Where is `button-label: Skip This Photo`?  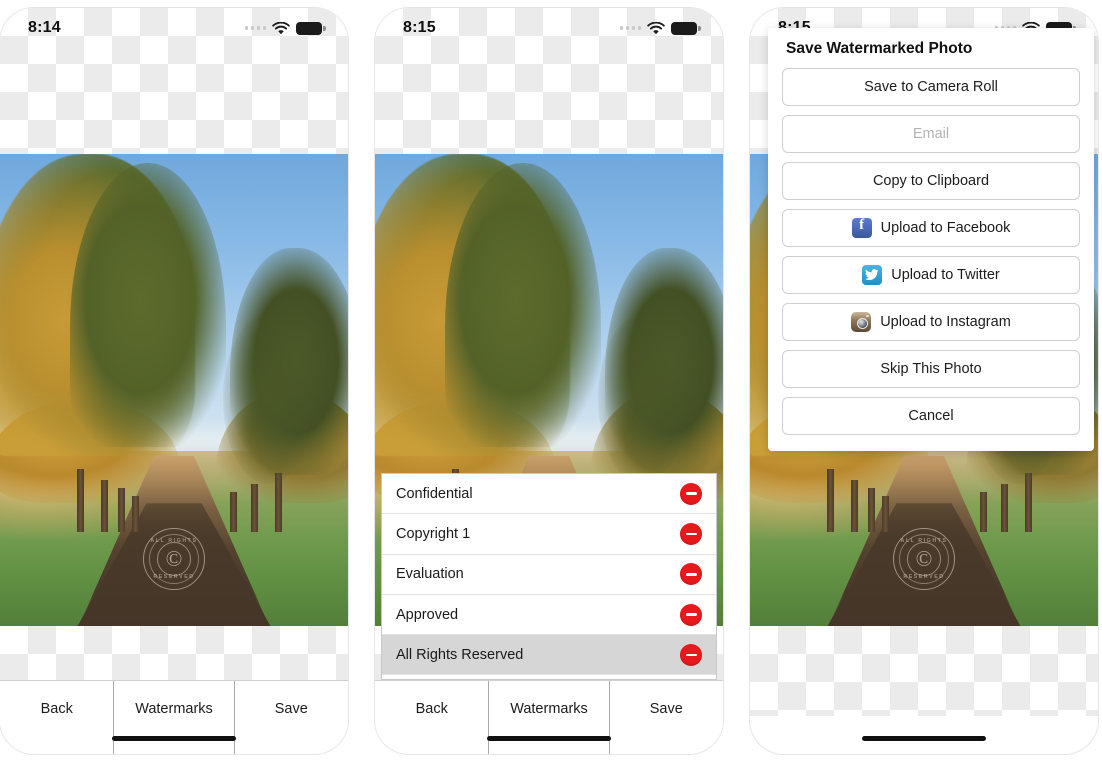 button-label: Skip This Photo is located at coordinates (931, 369).